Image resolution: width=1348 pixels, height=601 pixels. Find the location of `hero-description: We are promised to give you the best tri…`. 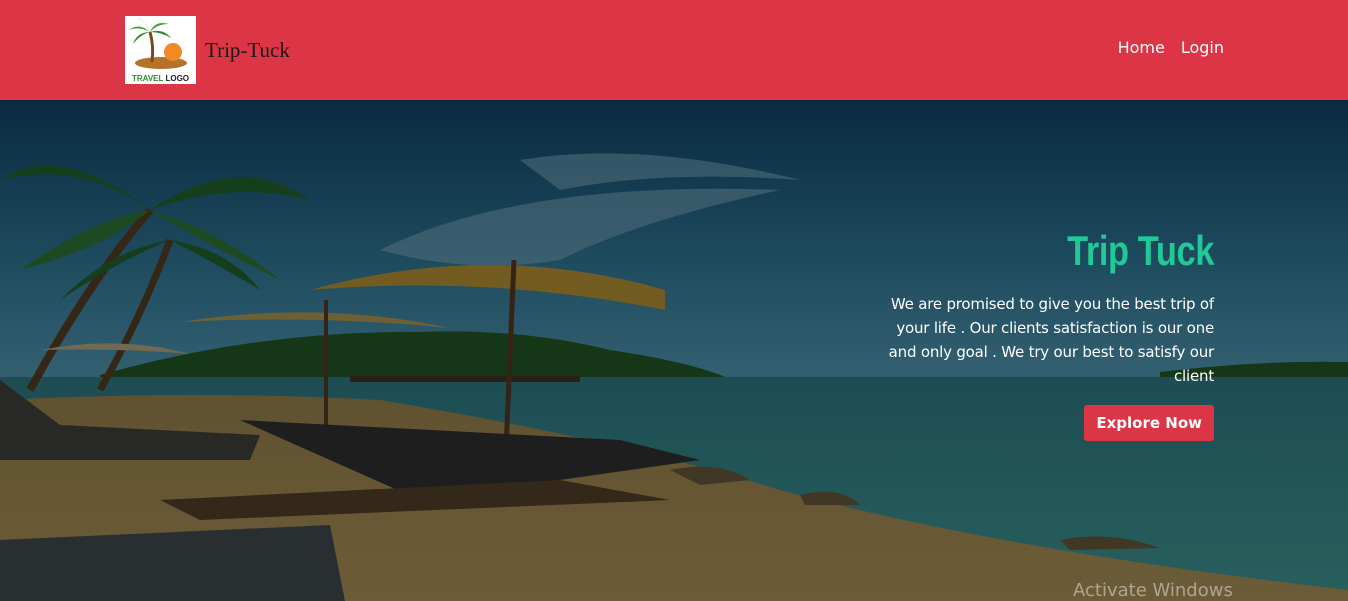

hero-description: We are promised to give you the best tri… is located at coordinates (1051, 340).